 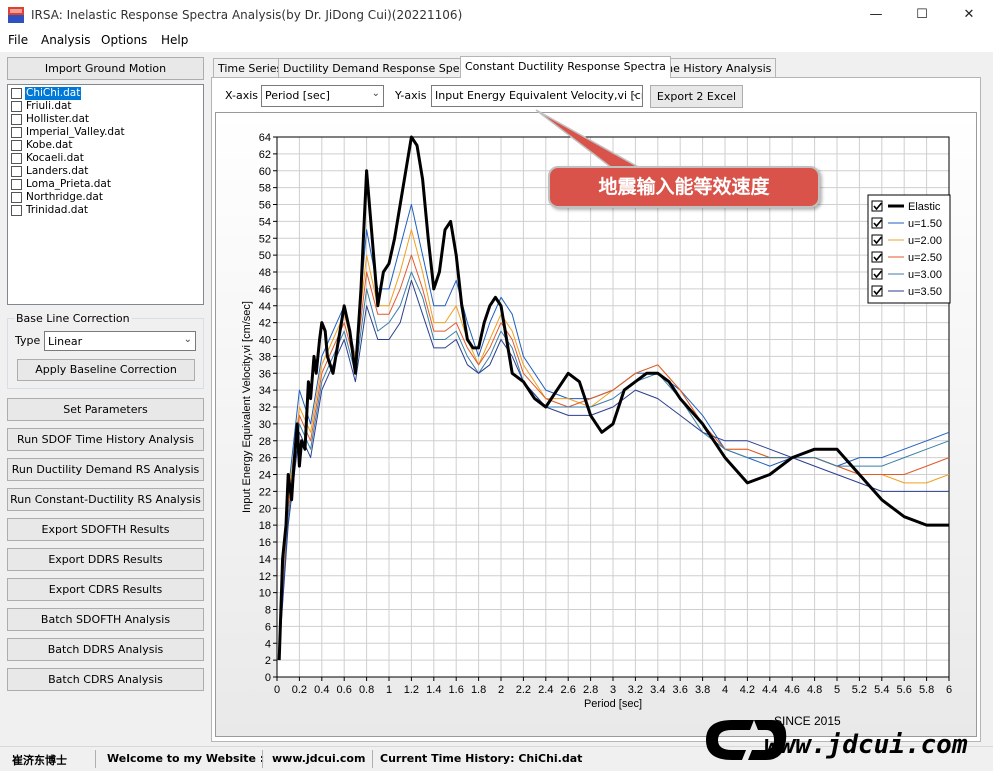 What do you see at coordinates (265, 290) in the screenshot?
I see `y-tick-label: 46` at bounding box center [265, 290].